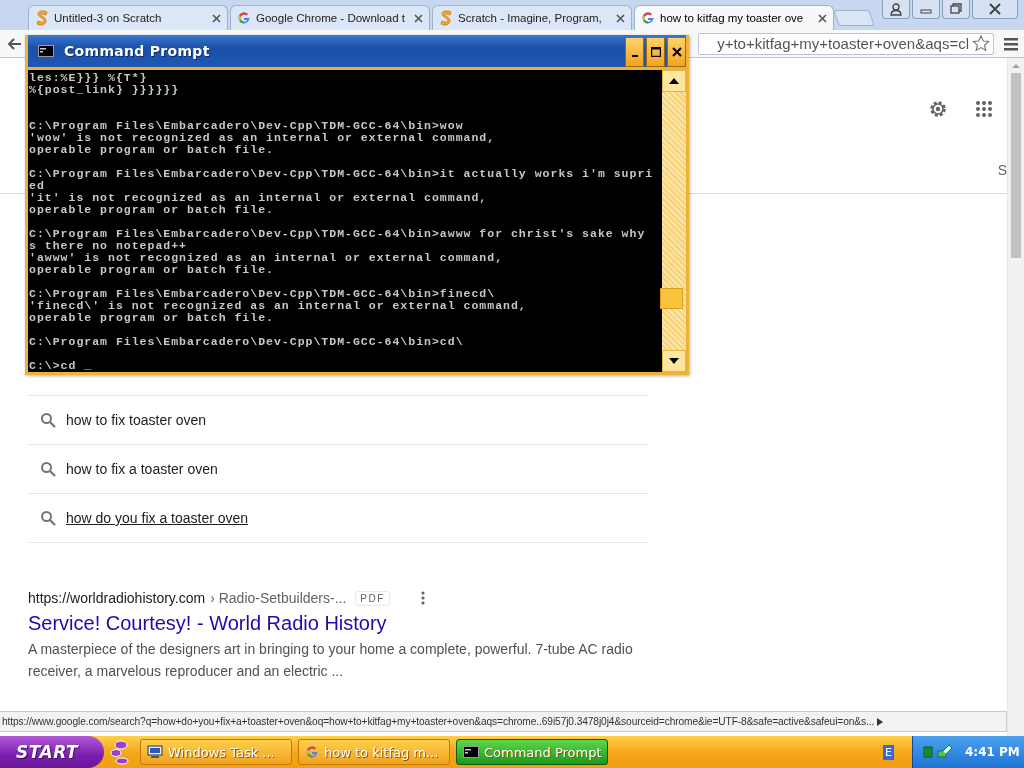 This screenshot has width=1024, height=768. I want to click on monitor-icon, so click(155, 752).